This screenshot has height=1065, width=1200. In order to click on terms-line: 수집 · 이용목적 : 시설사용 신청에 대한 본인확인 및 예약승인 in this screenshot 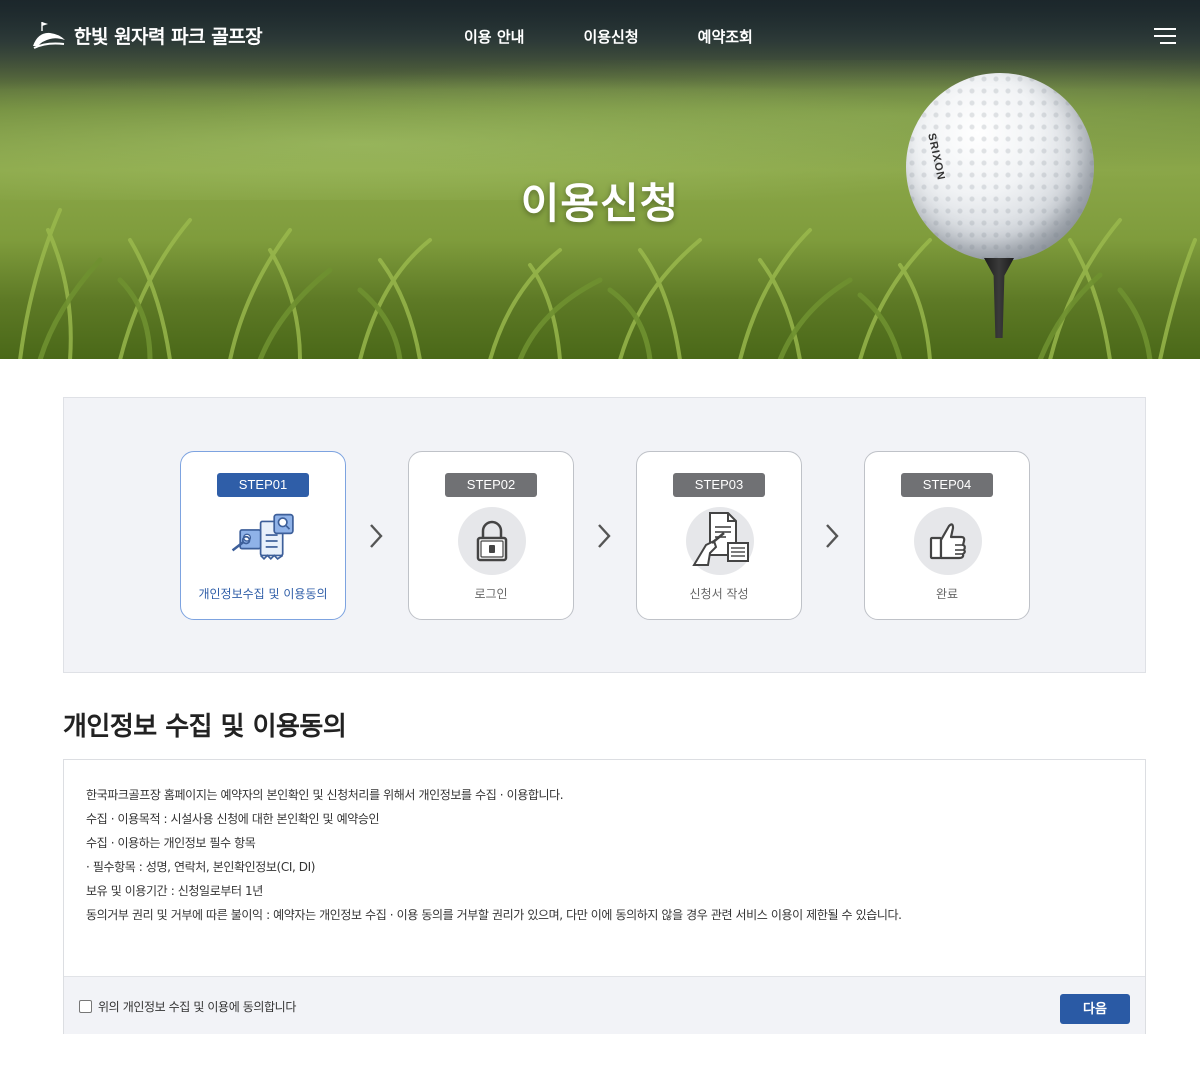, I will do `click(233, 819)`.